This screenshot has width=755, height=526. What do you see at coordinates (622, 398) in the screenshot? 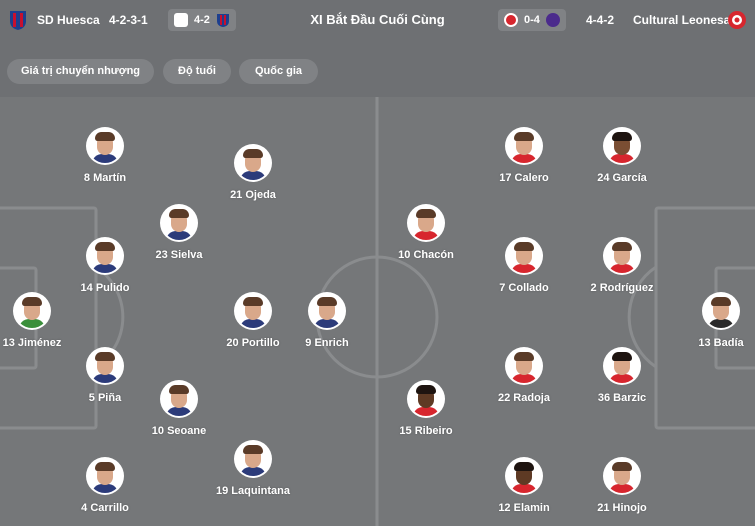
I see `player-name: 36 Barzic` at bounding box center [622, 398].